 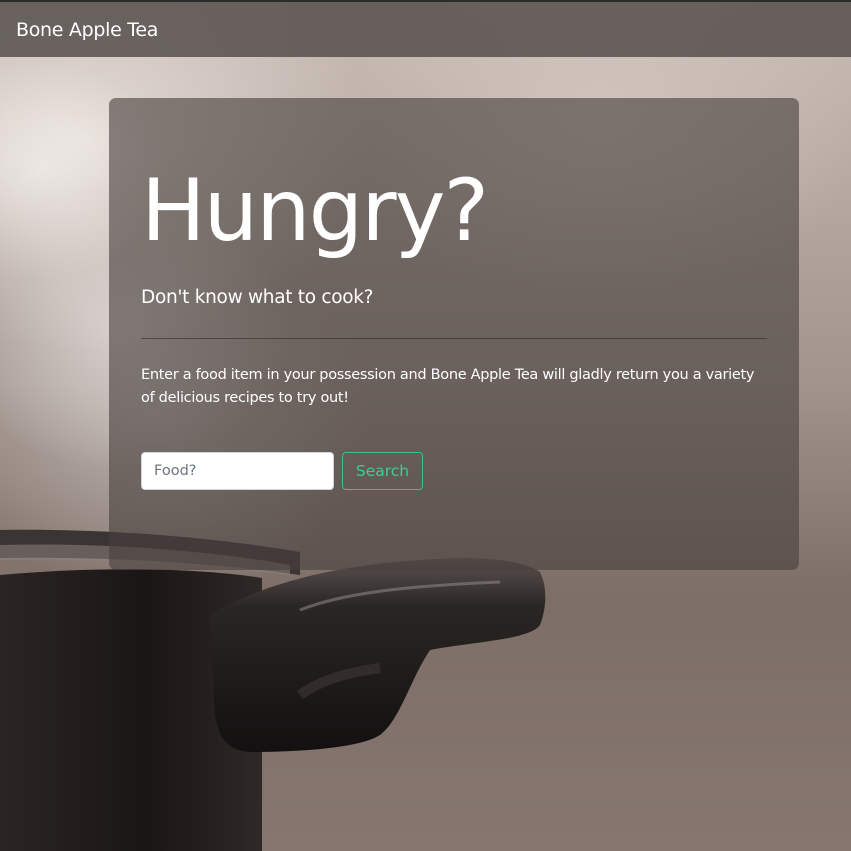 What do you see at coordinates (425, 28) in the screenshot?
I see `navbar: Bone Apple Tea` at bounding box center [425, 28].